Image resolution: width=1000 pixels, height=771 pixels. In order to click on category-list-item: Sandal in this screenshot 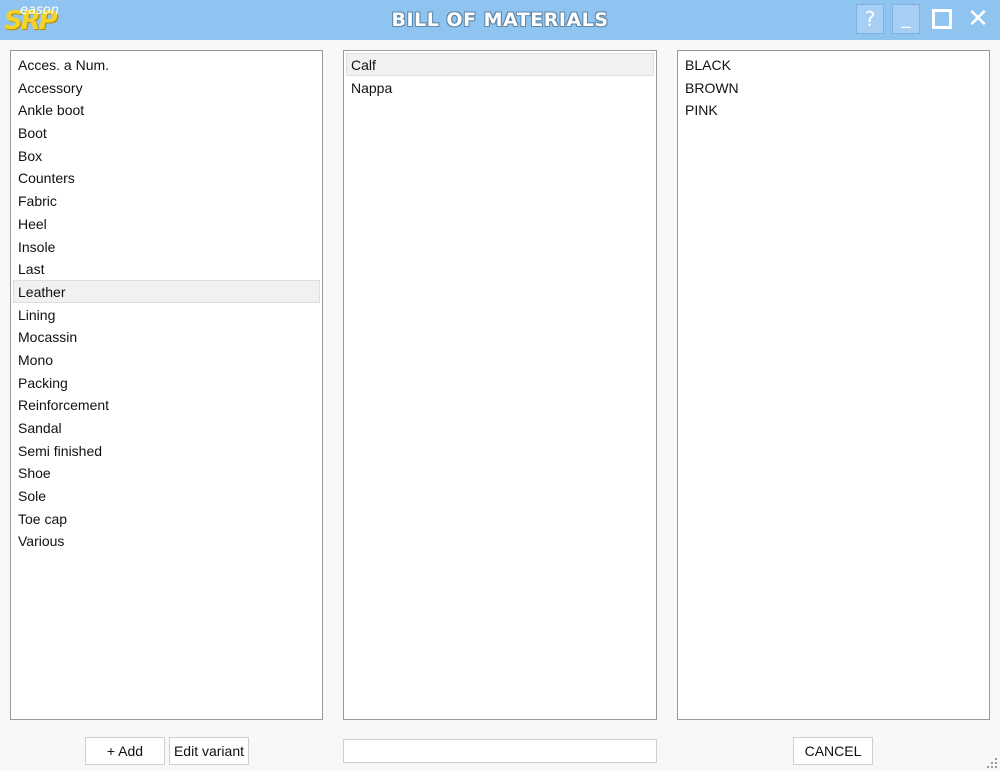, I will do `click(166, 427)`.